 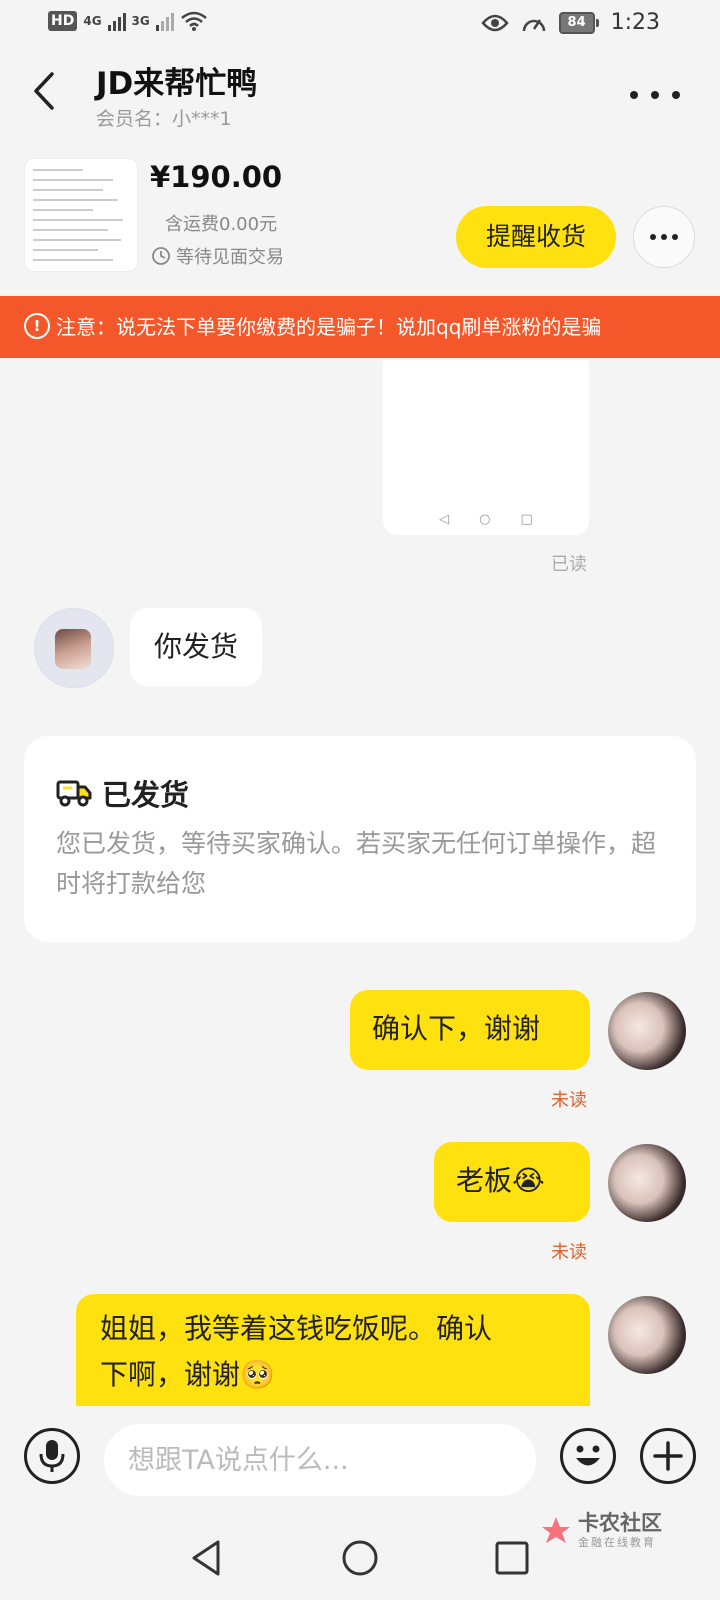 What do you see at coordinates (333, 1350) in the screenshot?
I see `message-bubble-outgoing: 姐姐，我等着这钱吃饭呢。确认 下啊，谢谢🥺` at bounding box center [333, 1350].